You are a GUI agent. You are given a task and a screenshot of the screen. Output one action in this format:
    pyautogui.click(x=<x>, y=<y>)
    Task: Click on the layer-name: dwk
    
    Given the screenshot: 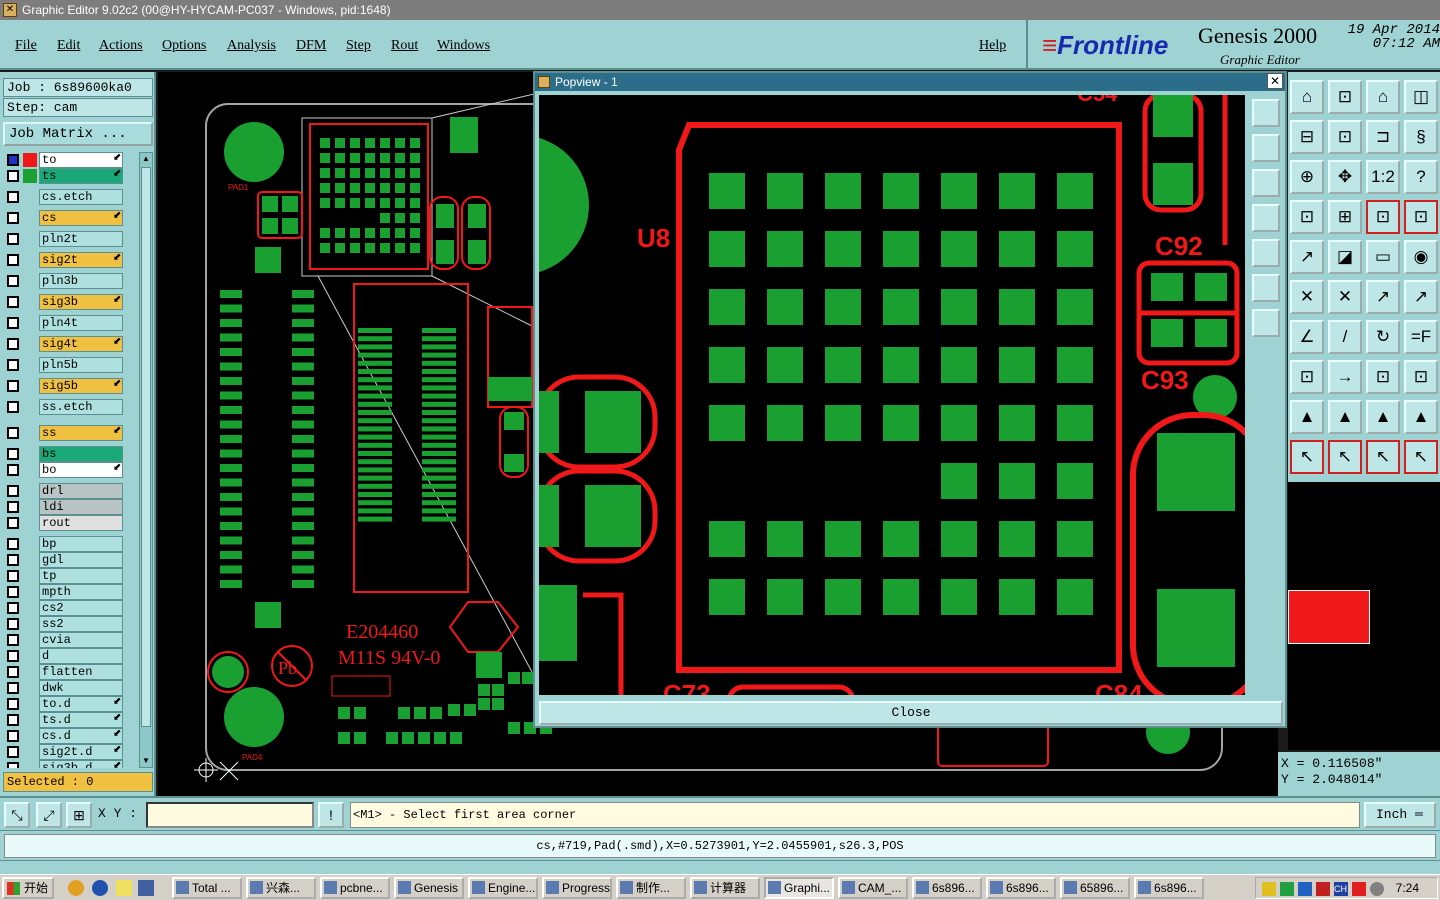 What is the action you would take?
    pyautogui.click(x=81, y=688)
    